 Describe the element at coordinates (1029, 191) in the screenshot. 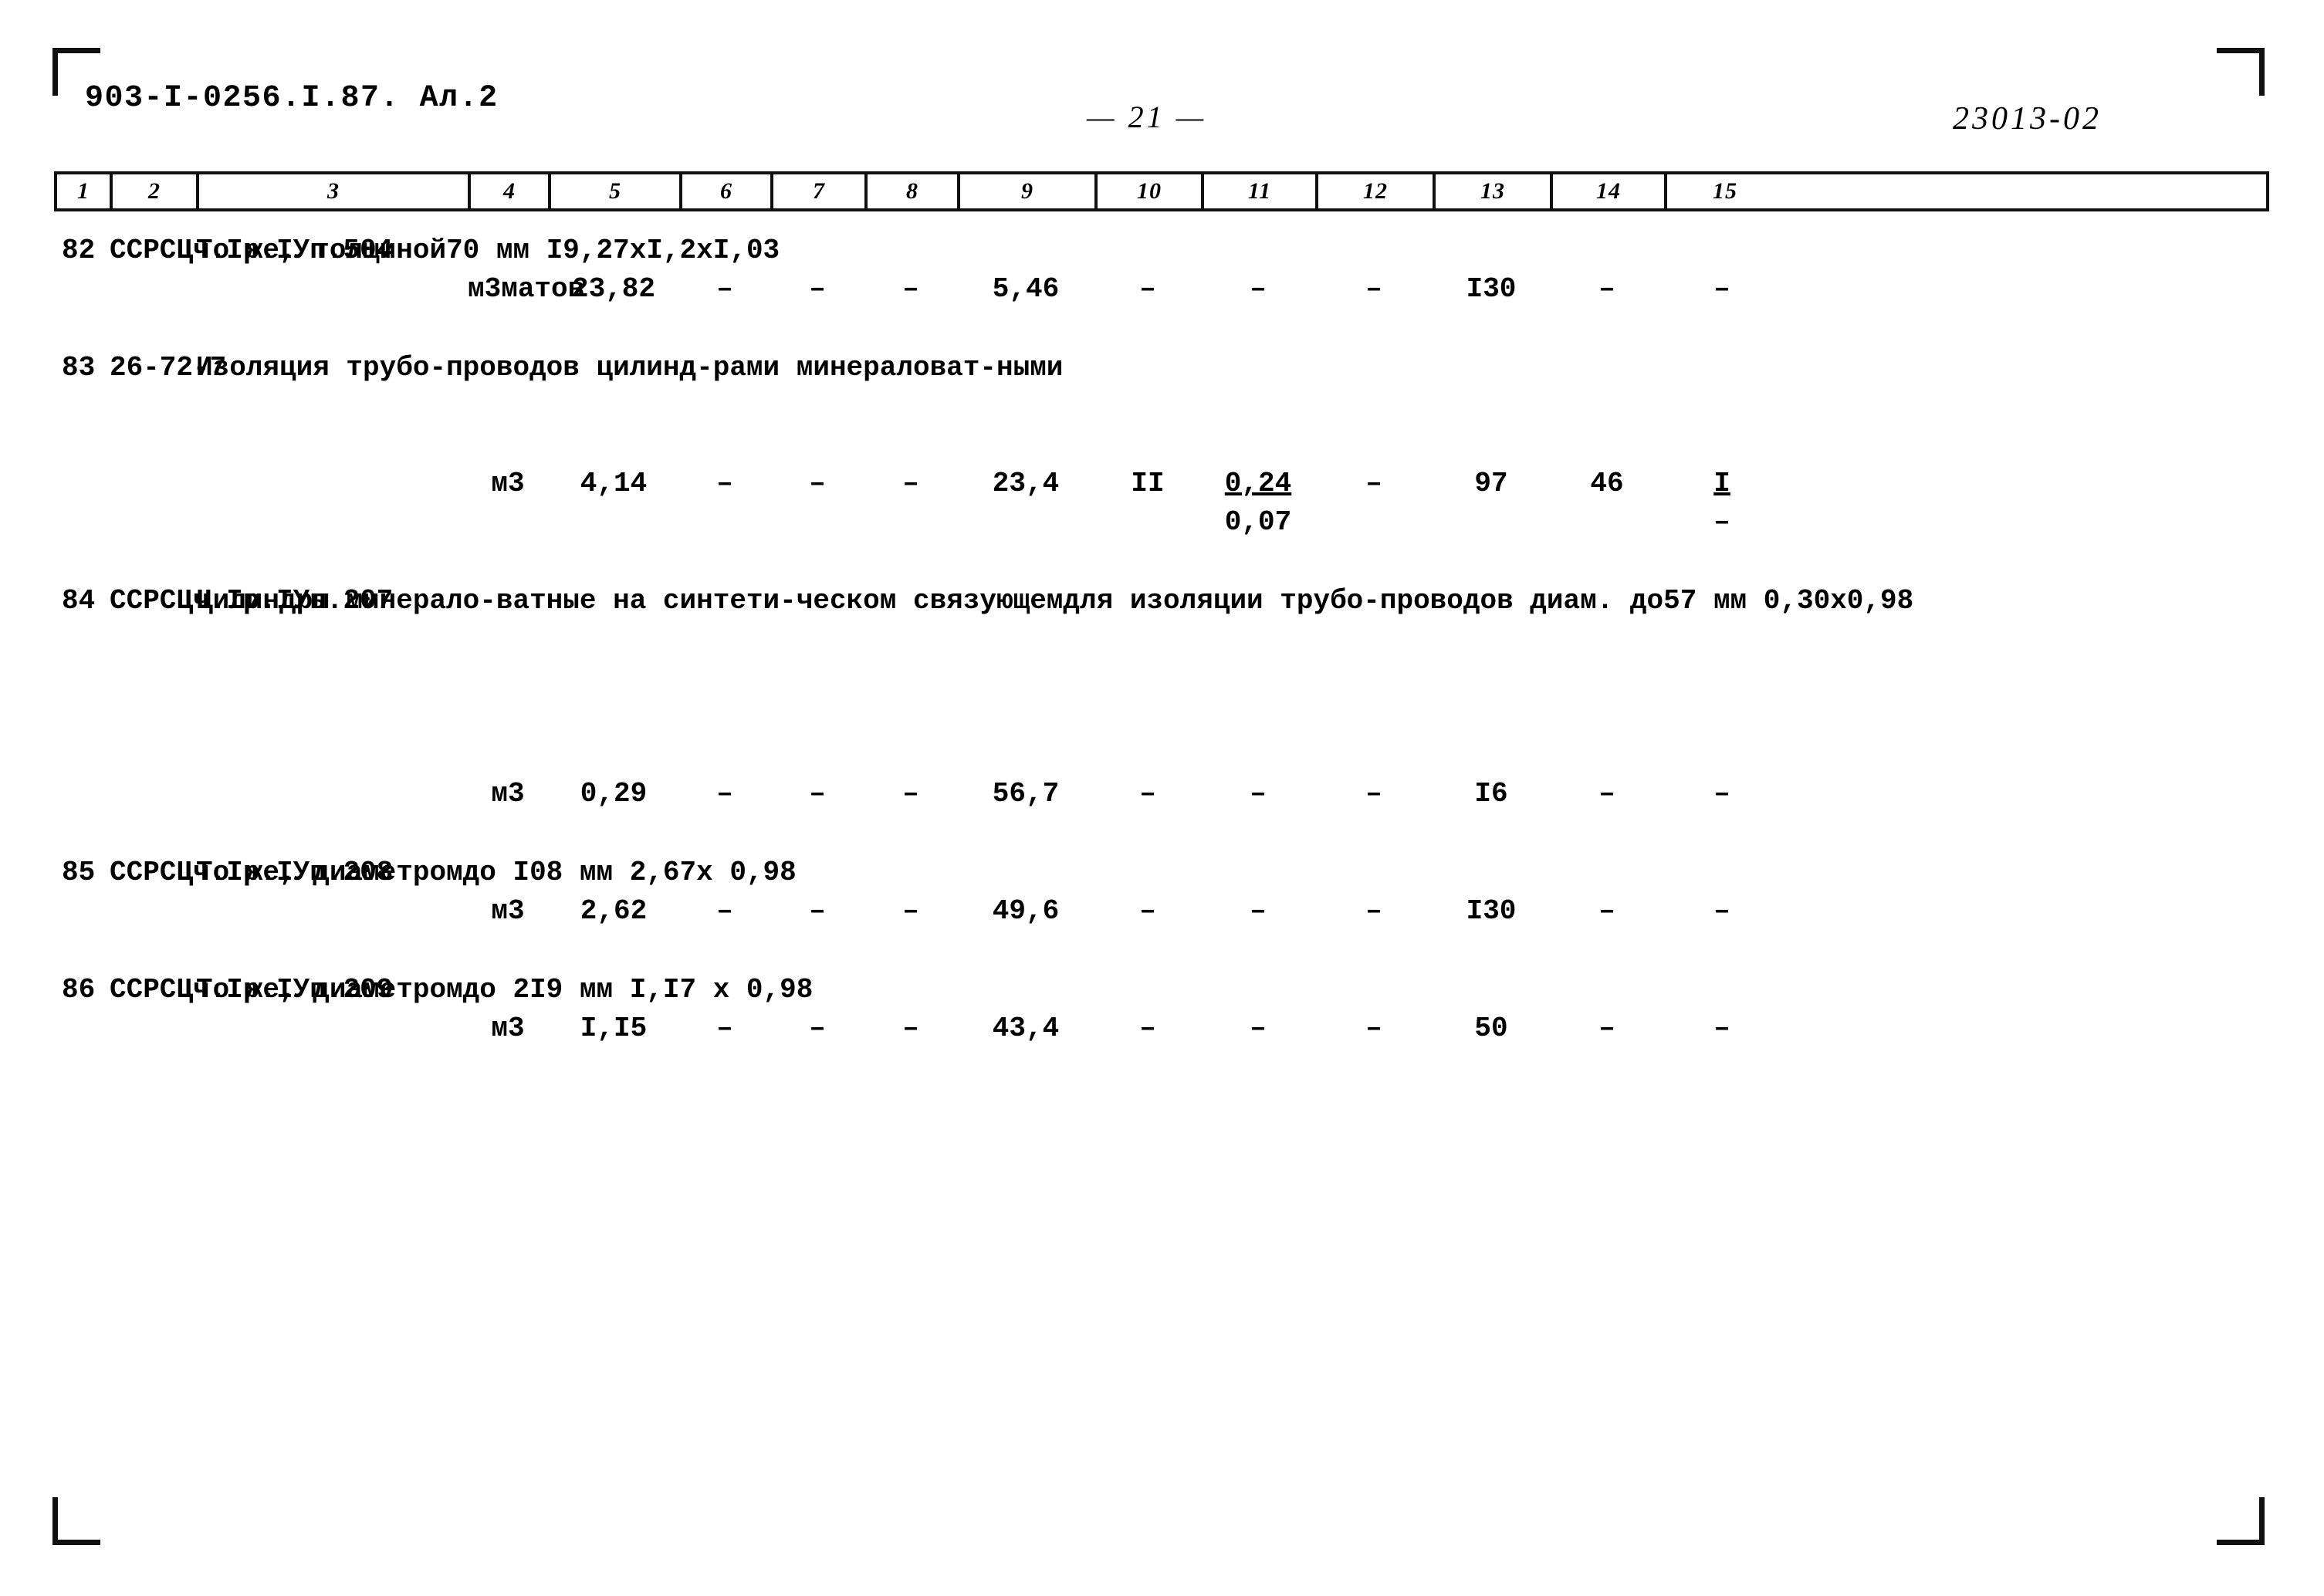

I see `column-header-9: 9` at that location.